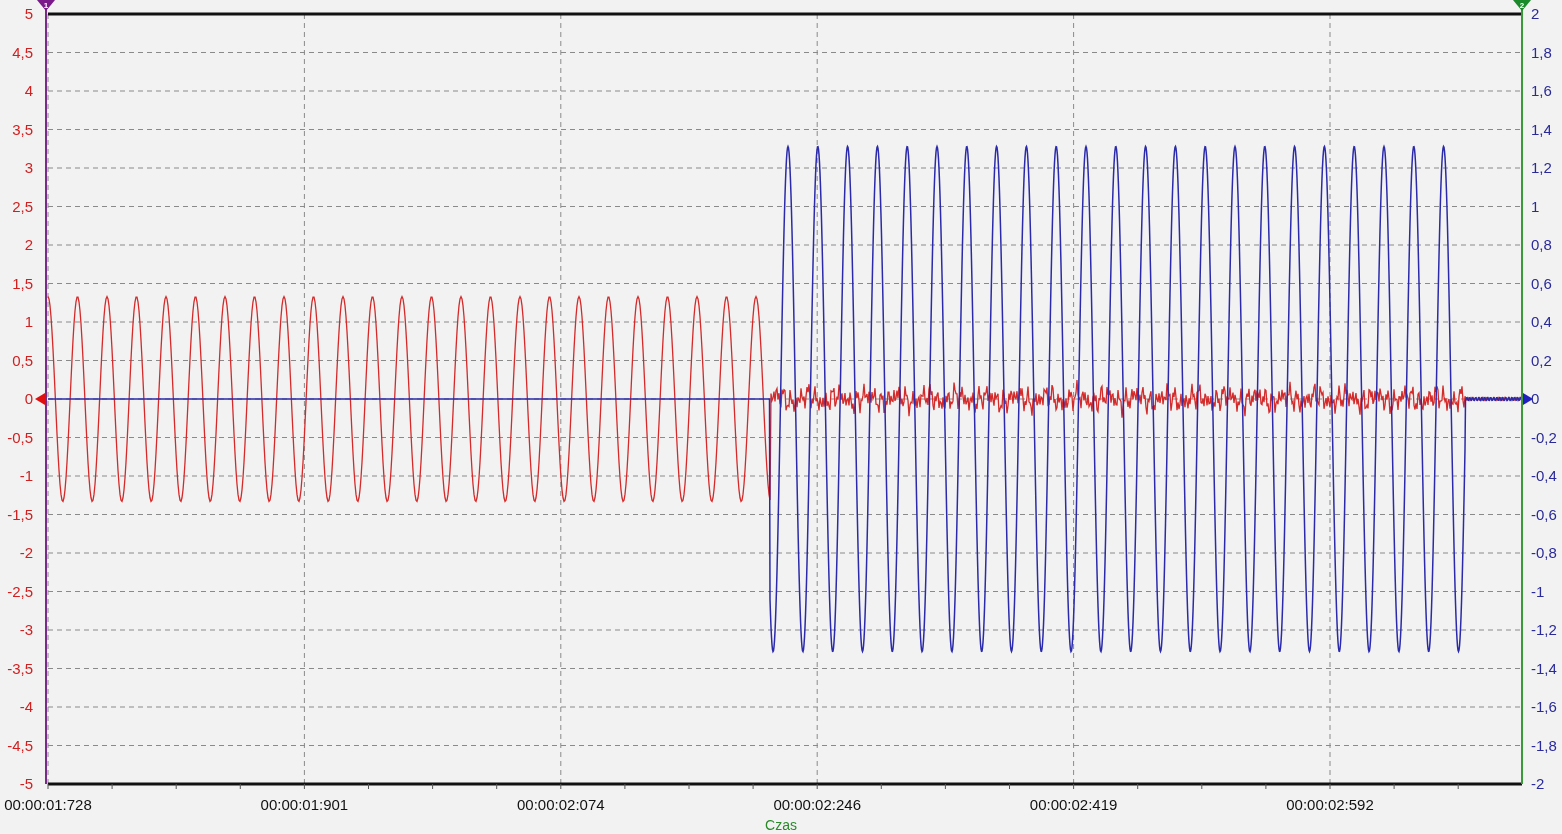  Describe the element at coordinates (1541, 129) in the screenshot. I see `axis-label: 1,4` at that location.